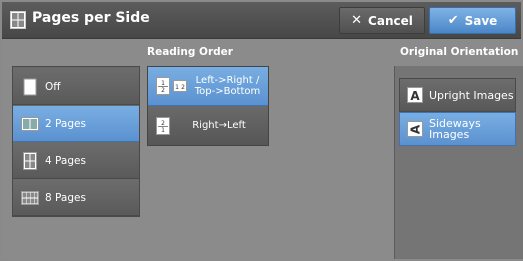 The image size is (523, 261). Describe the element at coordinates (18, 20) in the screenshot. I see `pages-per-side-icon` at that location.